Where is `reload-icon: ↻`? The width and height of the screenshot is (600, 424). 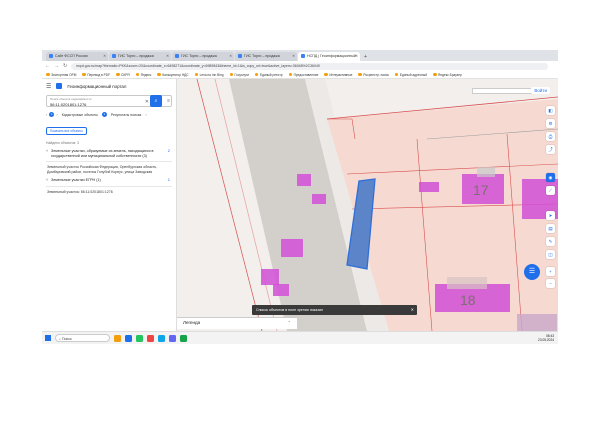 reload-icon: ↻ is located at coordinates (65, 66).